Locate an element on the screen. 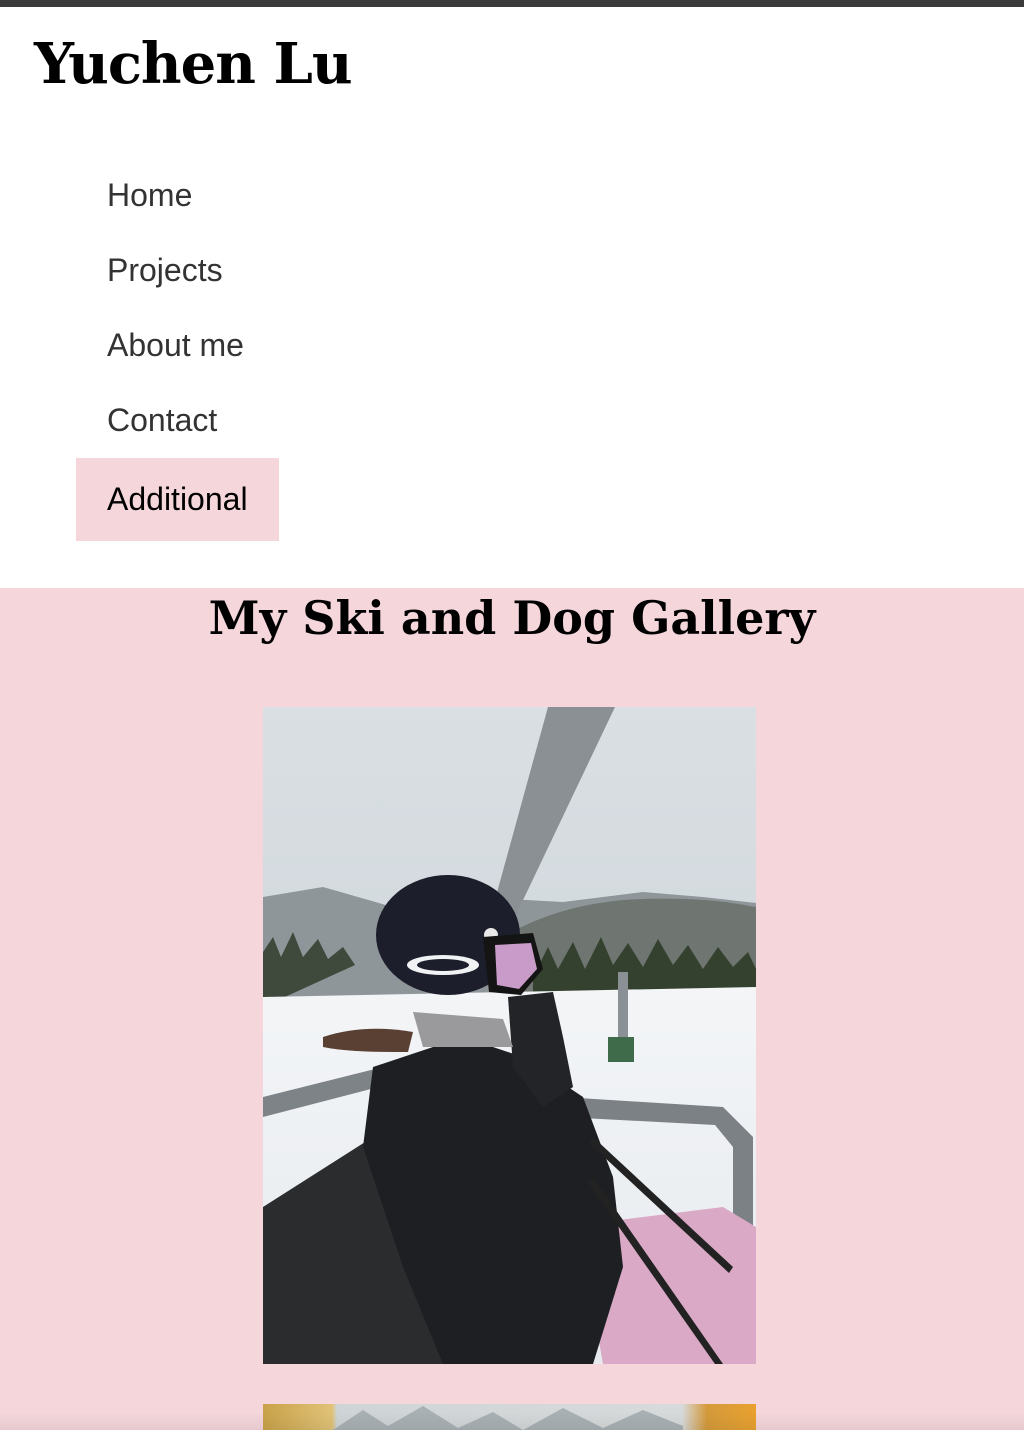 The height and width of the screenshot is (1430, 1024). nav-item-projects: Projects is located at coordinates (177, 270).